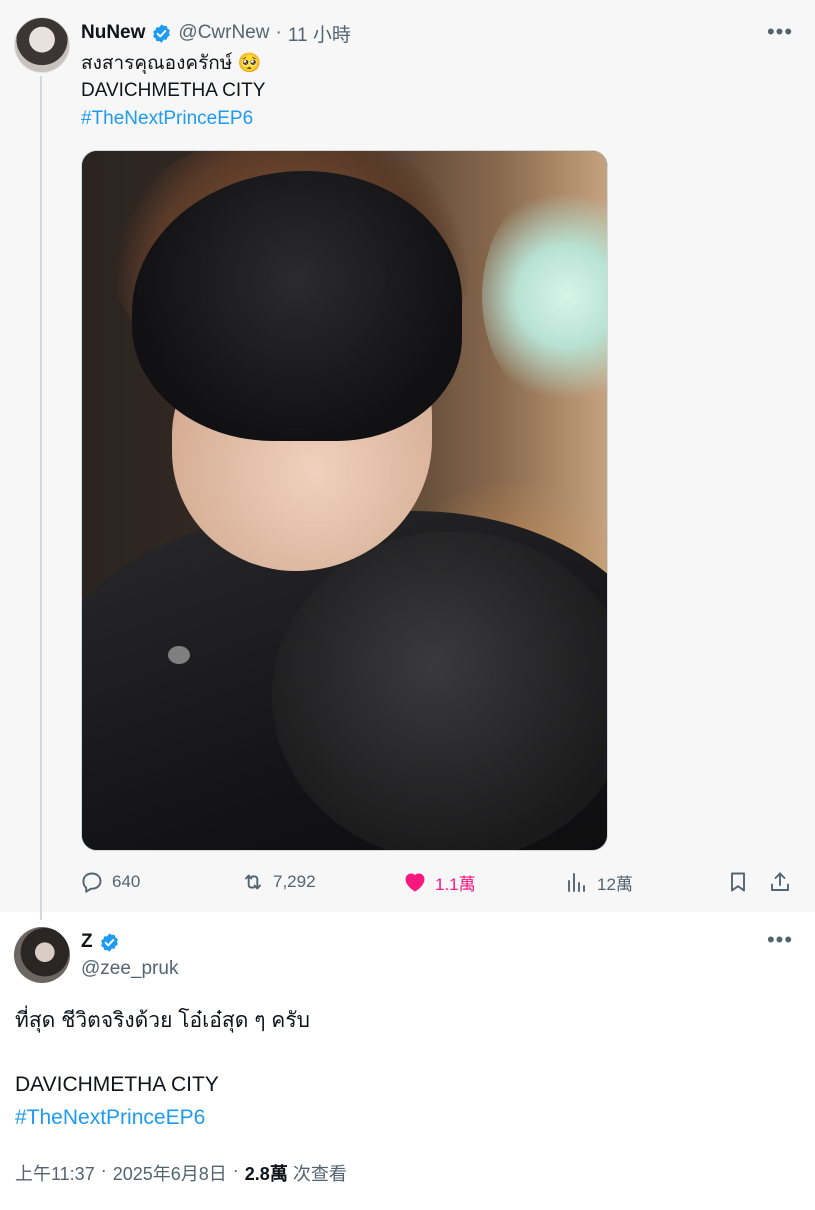  What do you see at coordinates (455, 884) in the screenshot?
I see `like-count: 1.1萬` at bounding box center [455, 884].